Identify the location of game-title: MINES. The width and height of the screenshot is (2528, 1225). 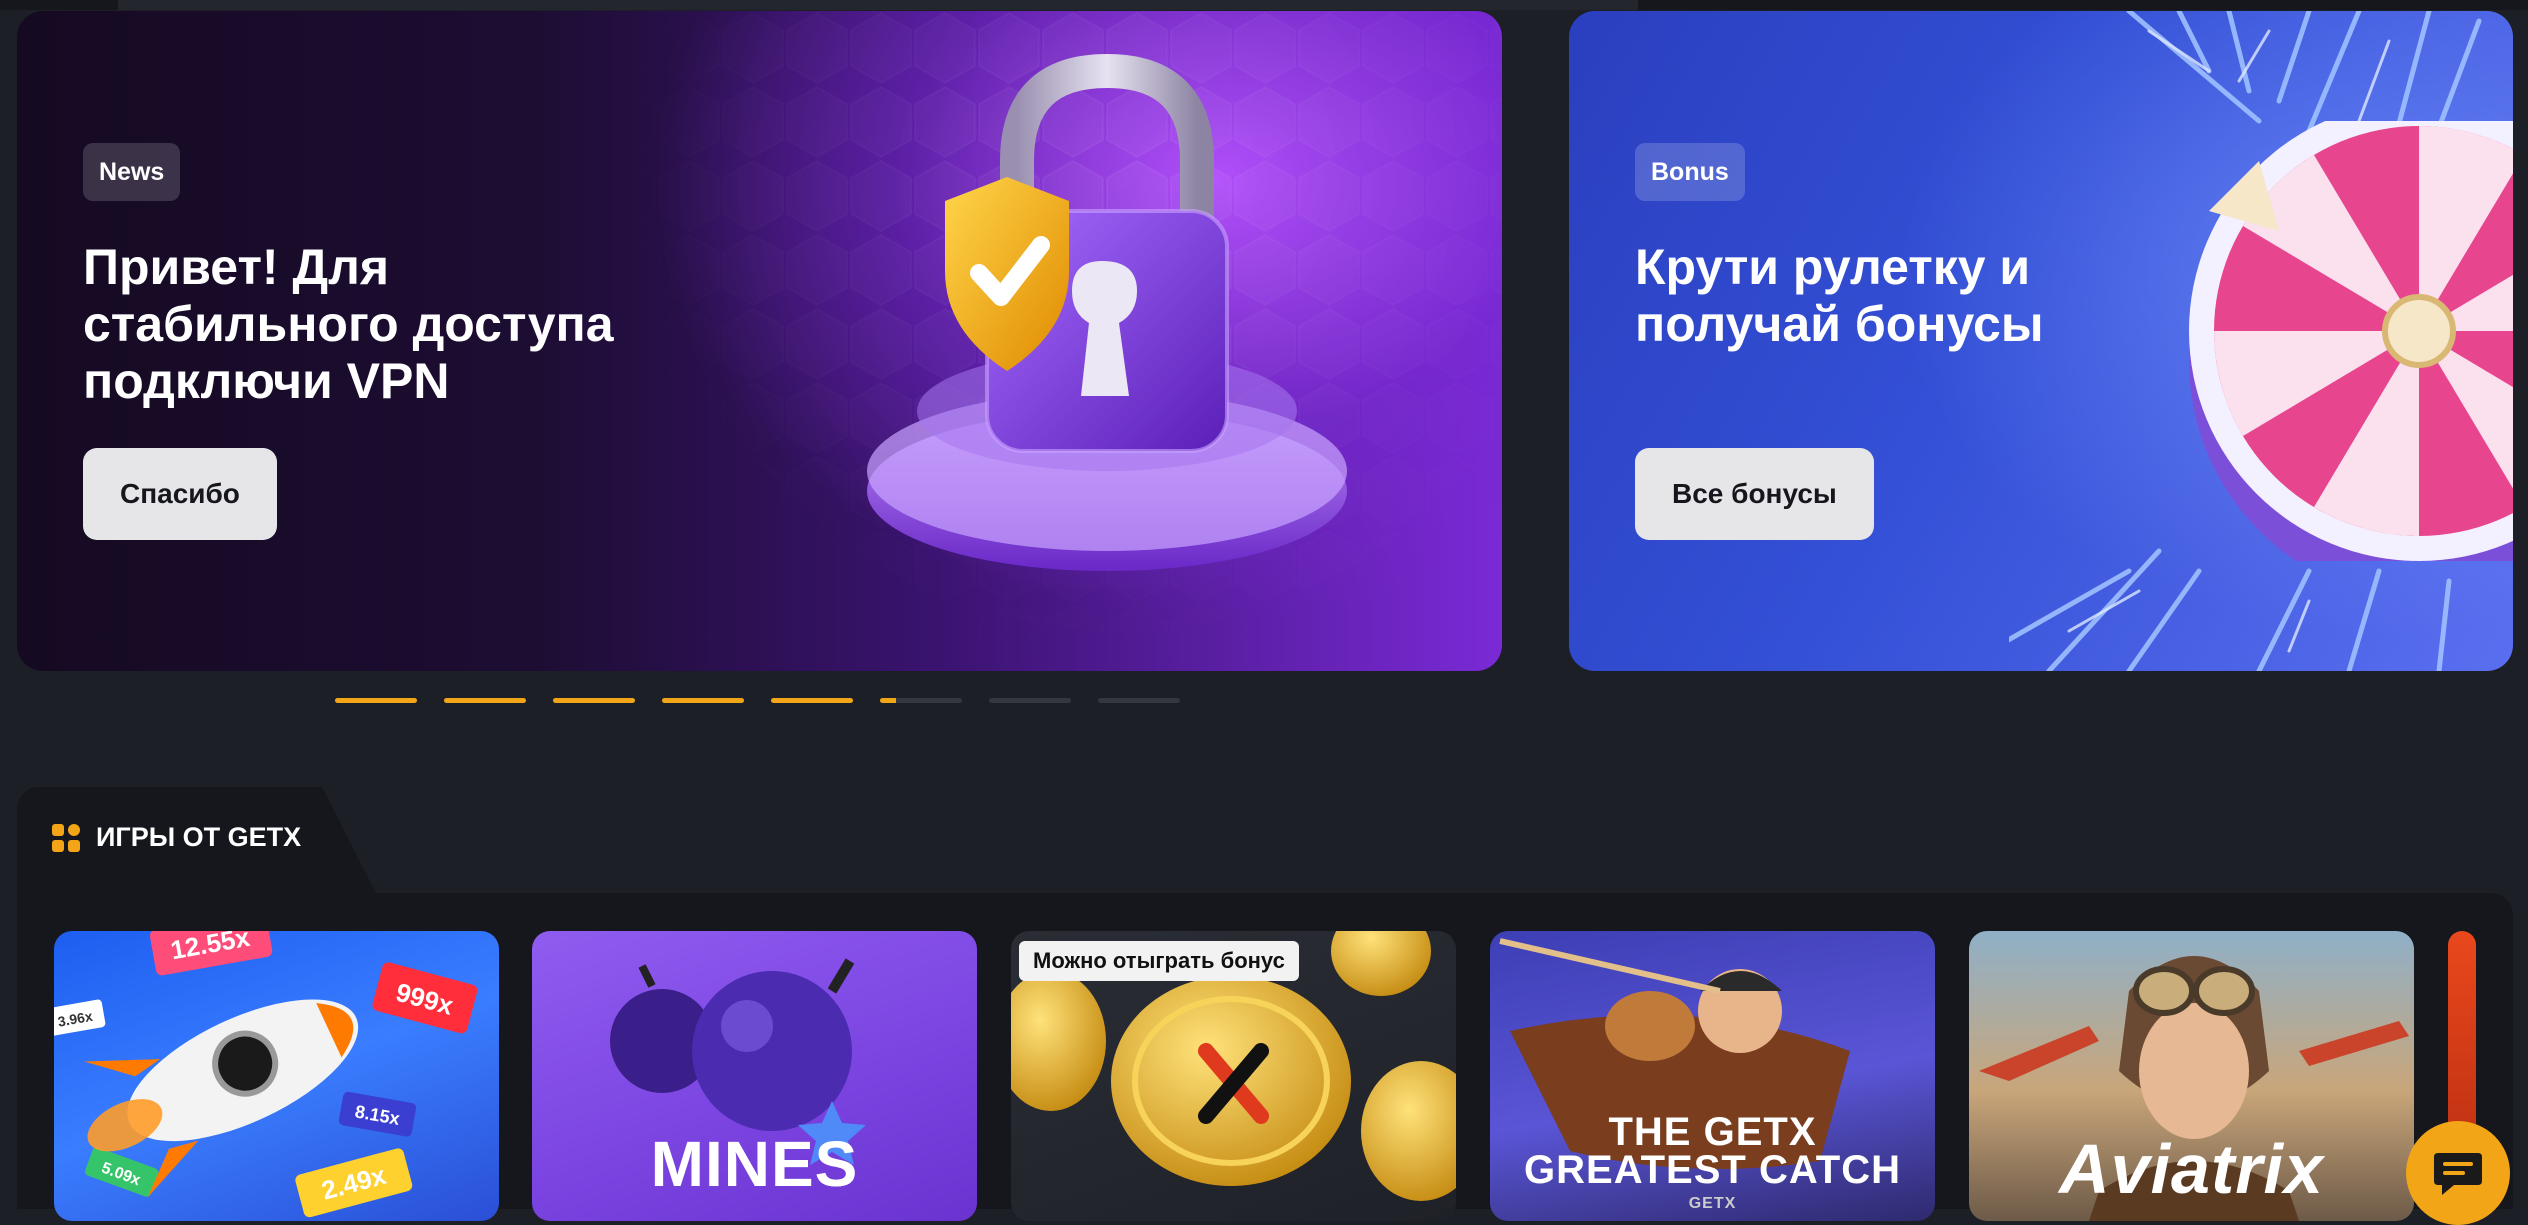
(754, 1164).